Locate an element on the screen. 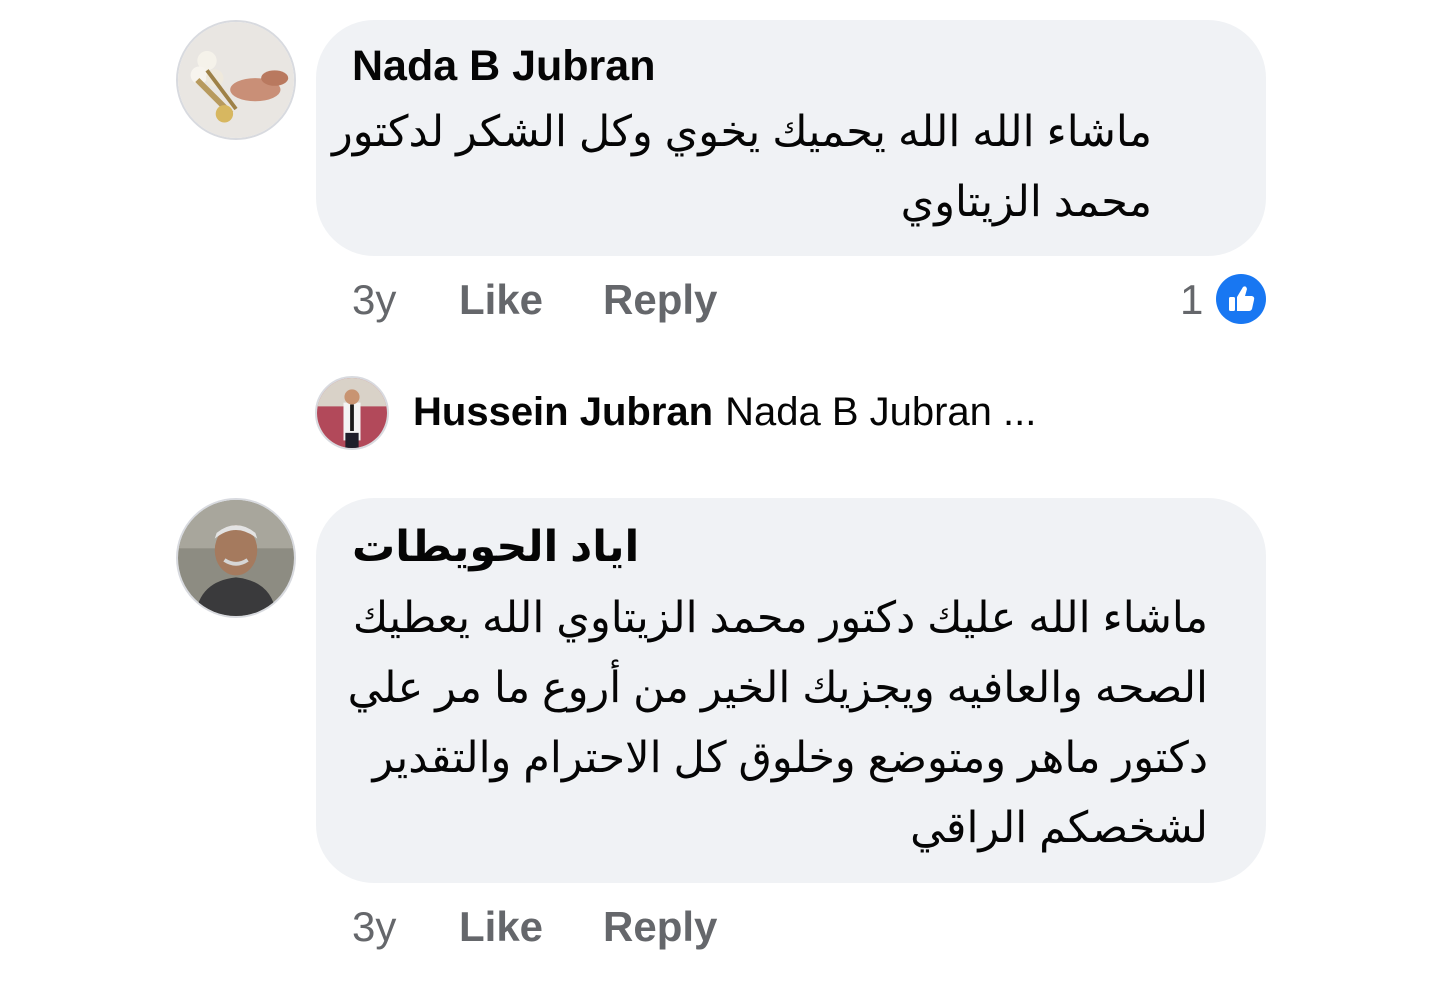  avatar-hussein-jubran is located at coordinates (352, 413).